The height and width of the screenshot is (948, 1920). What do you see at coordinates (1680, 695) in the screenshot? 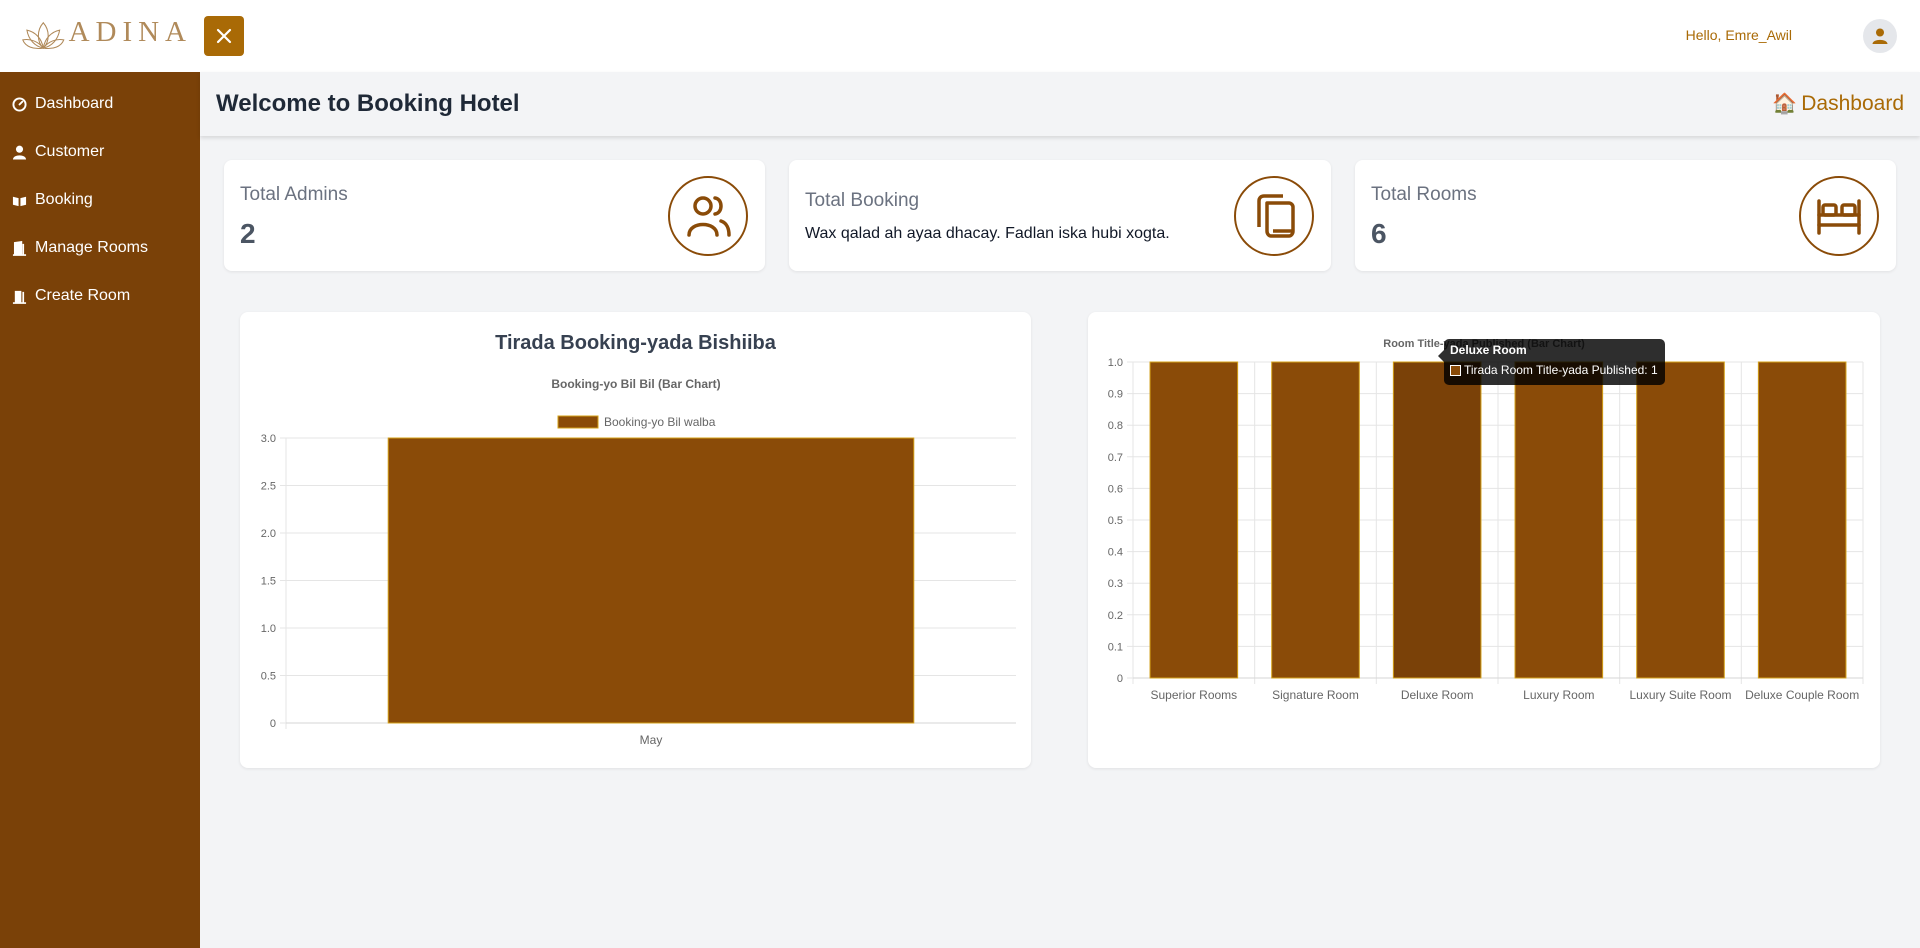
I see `x-tick-label: Luxury Suite Room` at bounding box center [1680, 695].